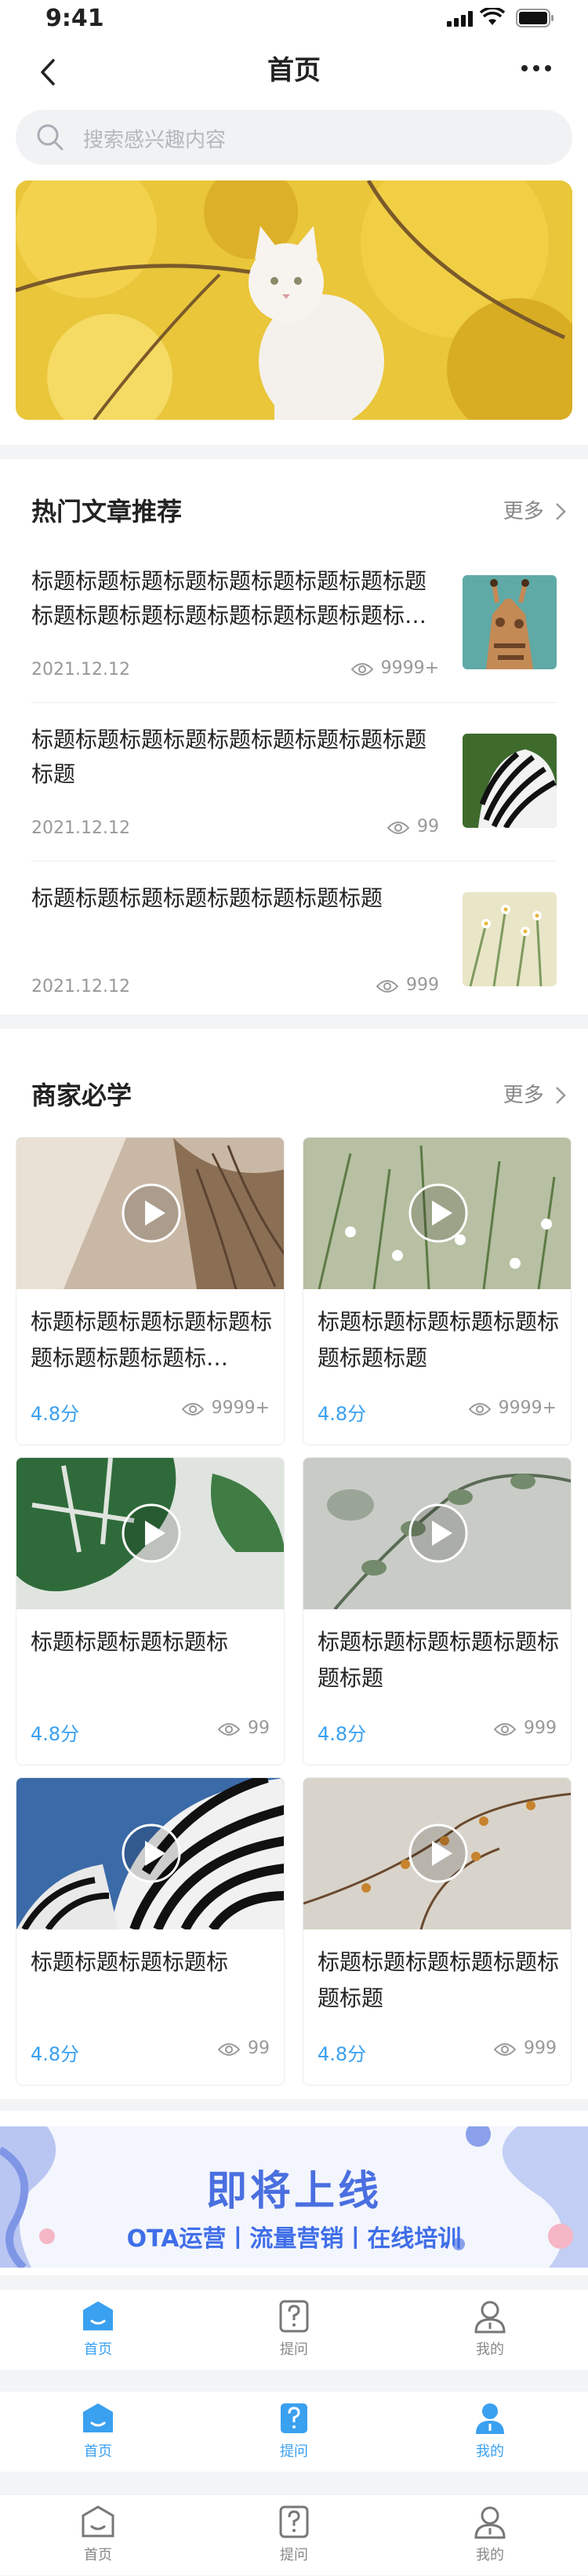 The width and height of the screenshot is (588, 2576). I want to click on signal-icon, so click(460, 19).